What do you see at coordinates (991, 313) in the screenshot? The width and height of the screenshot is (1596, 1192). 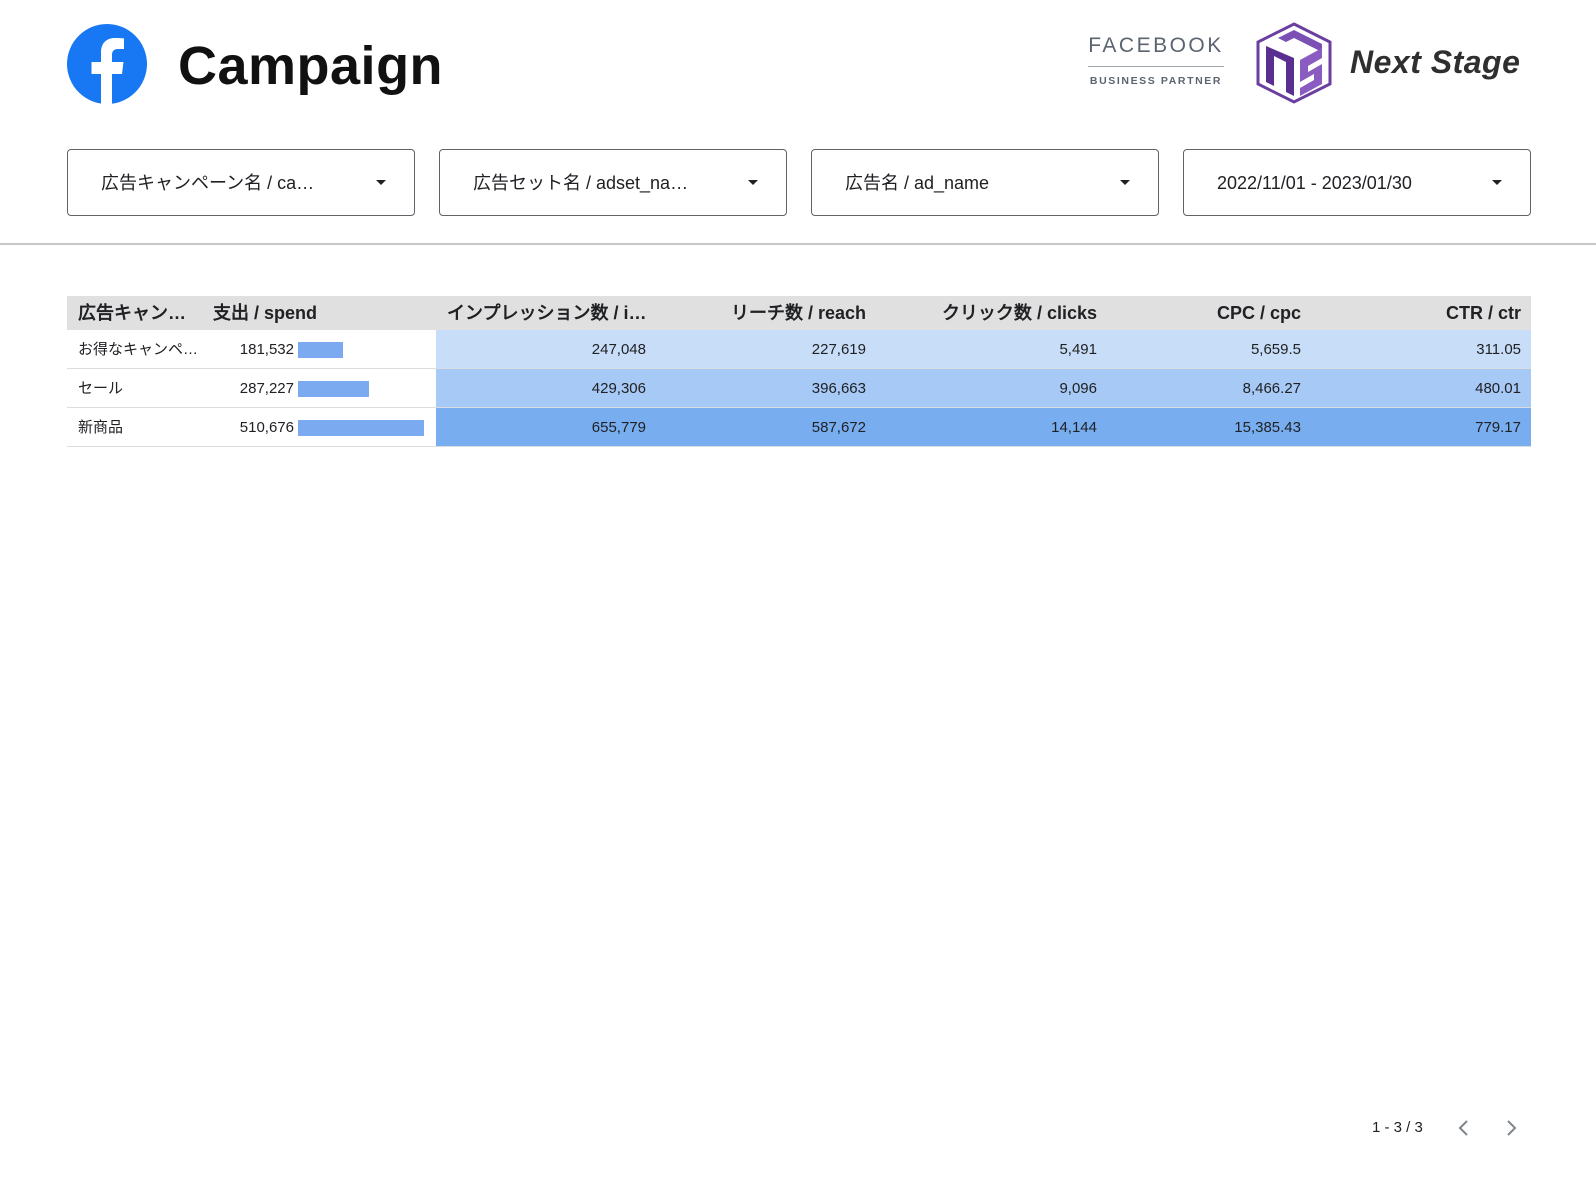 I see `column-header-clicks: クリック数 / clicks` at bounding box center [991, 313].